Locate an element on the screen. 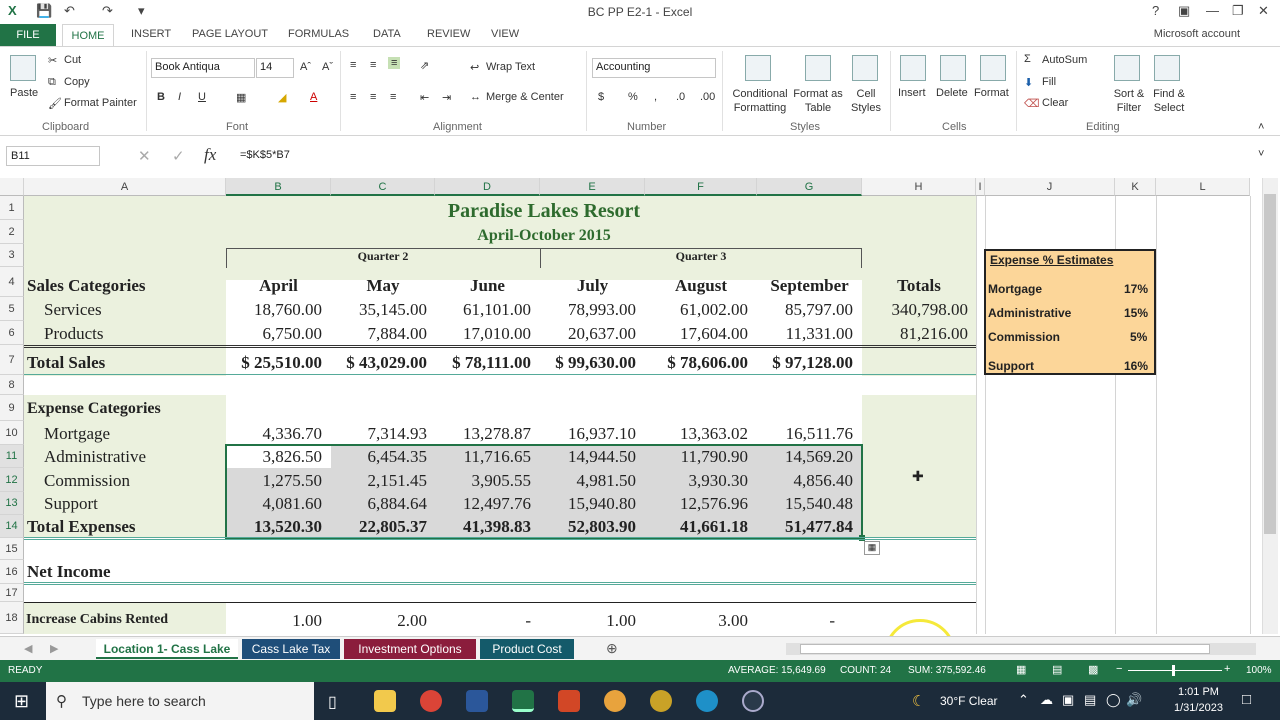  increase-indent-icon: ⇥ is located at coordinates (446, 97).